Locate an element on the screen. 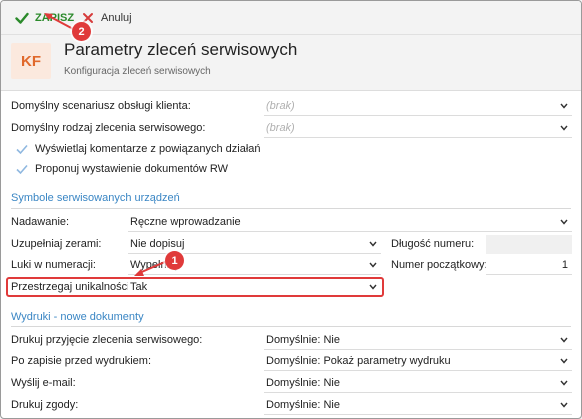 The height and width of the screenshot is (419, 582). section-title-symbols: Symbole serwisowanych urządzeń is located at coordinates (95, 198).